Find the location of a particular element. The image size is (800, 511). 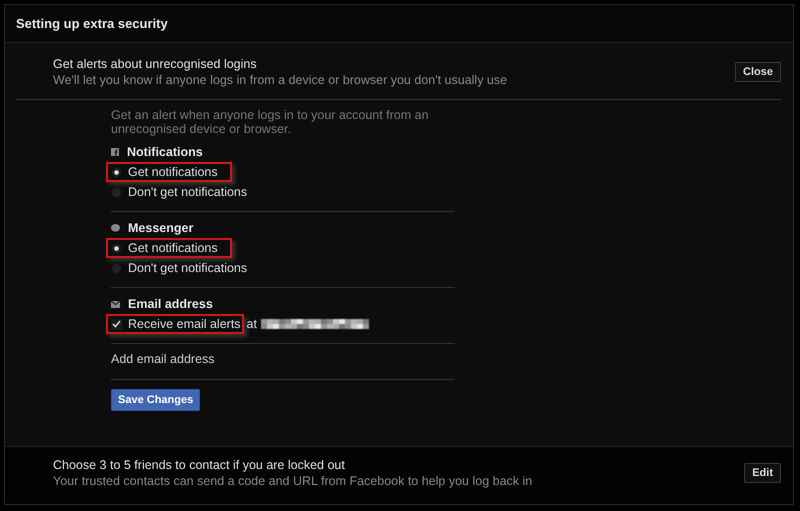

group-title: Messenger is located at coordinates (161, 228).